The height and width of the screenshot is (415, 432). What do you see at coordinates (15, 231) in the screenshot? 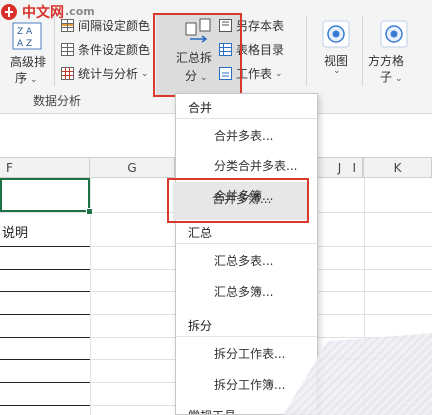
I see `cell-f-text: 说明` at bounding box center [15, 231].